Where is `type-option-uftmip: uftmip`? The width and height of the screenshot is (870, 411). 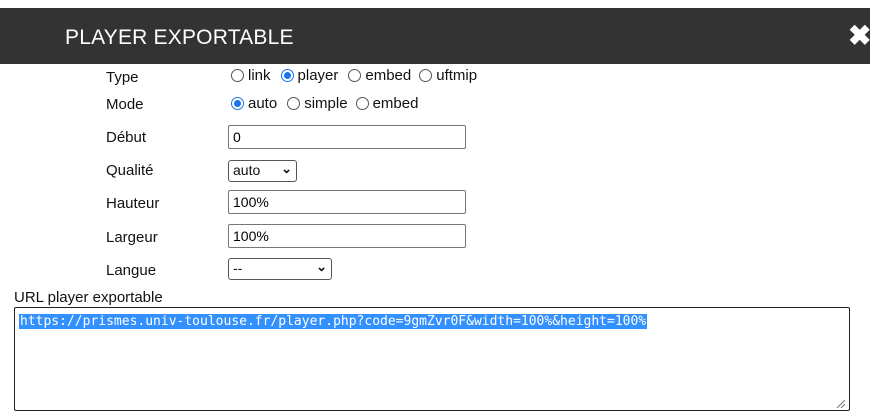 type-option-uftmip: uftmip is located at coordinates (448, 75).